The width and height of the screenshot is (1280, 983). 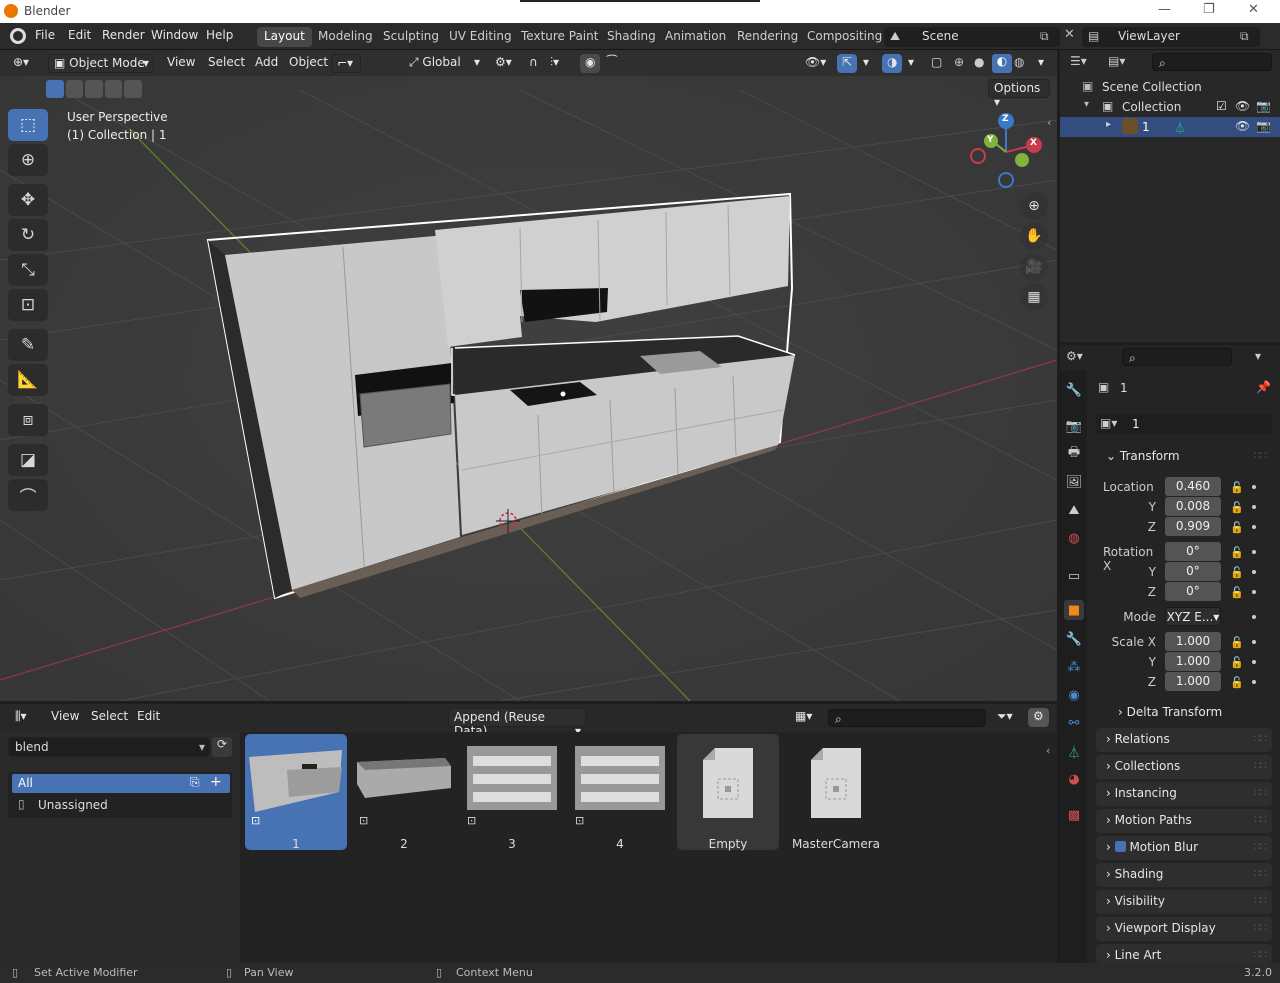 What do you see at coordinates (45, 35) in the screenshot?
I see `menu-file: File` at bounding box center [45, 35].